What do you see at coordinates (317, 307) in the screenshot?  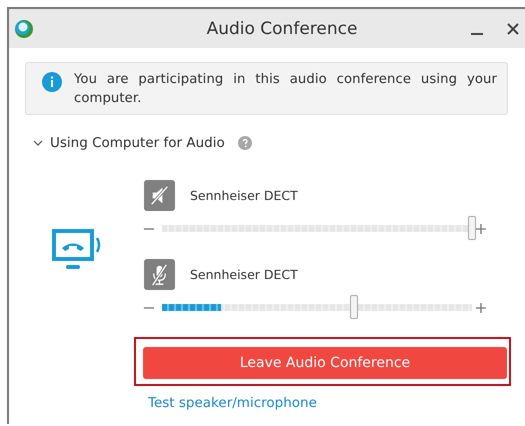 I see `volume-slider` at bounding box center [317, 307].